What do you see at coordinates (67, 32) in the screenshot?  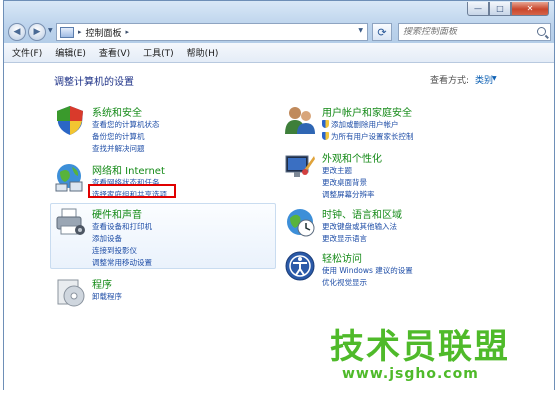 I see `control-panel-icon` at bounding box center [67, 32].